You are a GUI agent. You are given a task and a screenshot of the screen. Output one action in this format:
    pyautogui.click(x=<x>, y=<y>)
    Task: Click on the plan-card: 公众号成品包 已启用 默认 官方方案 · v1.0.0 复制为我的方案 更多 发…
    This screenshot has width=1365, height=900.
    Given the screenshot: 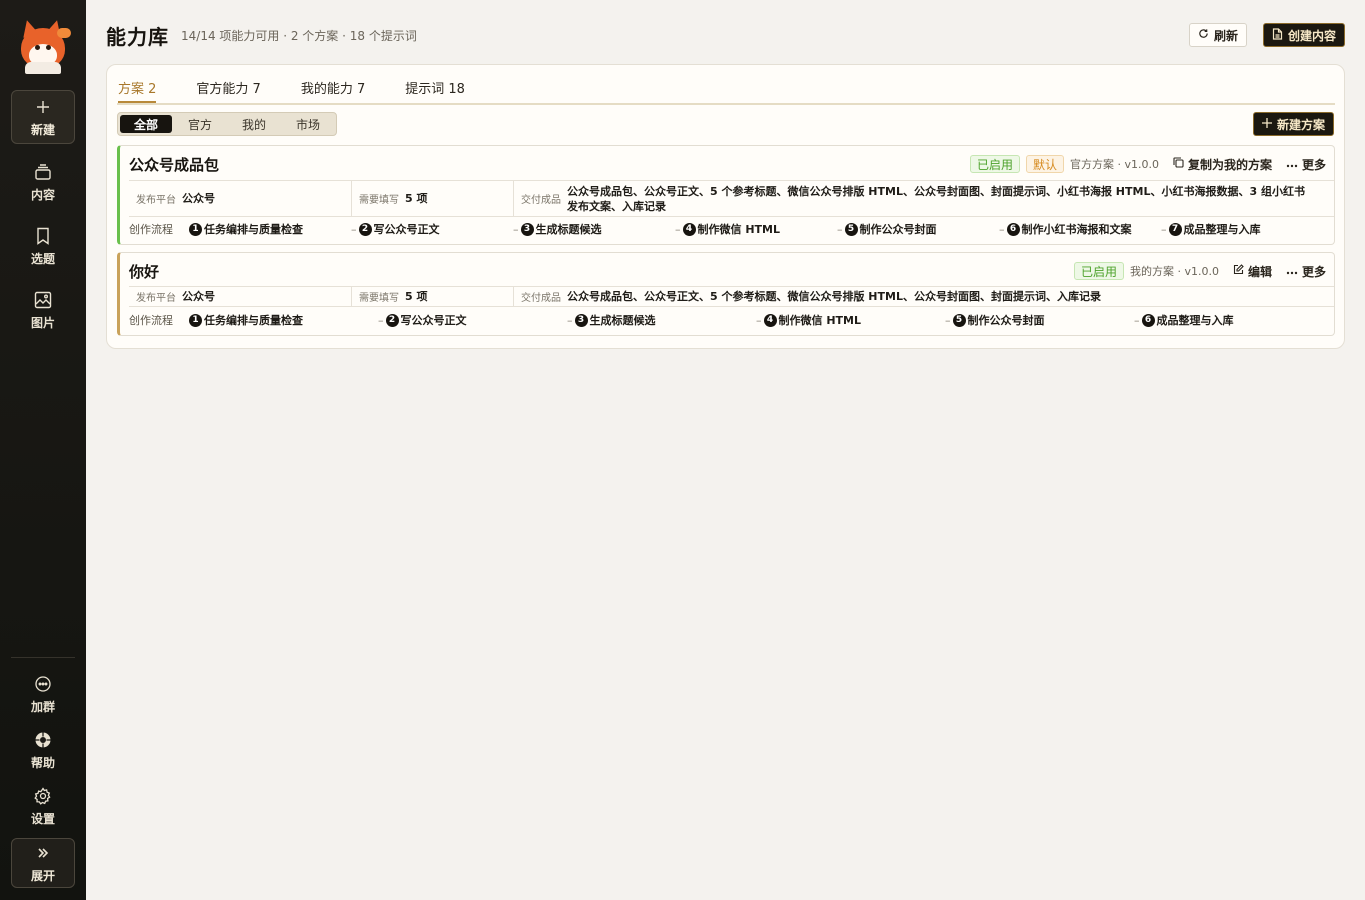 What is the action you would take?
    pyautogui.click(x=726, y=195)
    